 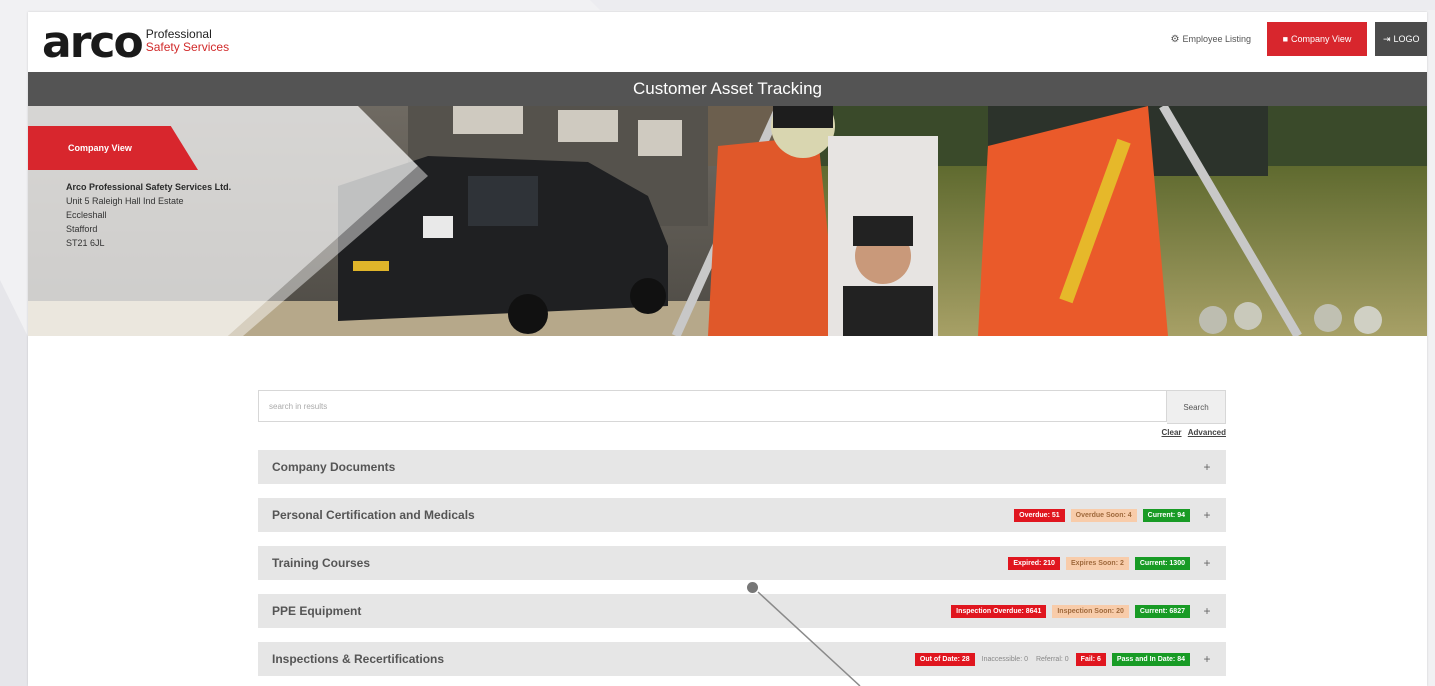 I want to click on header-nav: ⚙ Employee Listing ■ Company View ⇥ LOGO, so click(x=1298, y=39).